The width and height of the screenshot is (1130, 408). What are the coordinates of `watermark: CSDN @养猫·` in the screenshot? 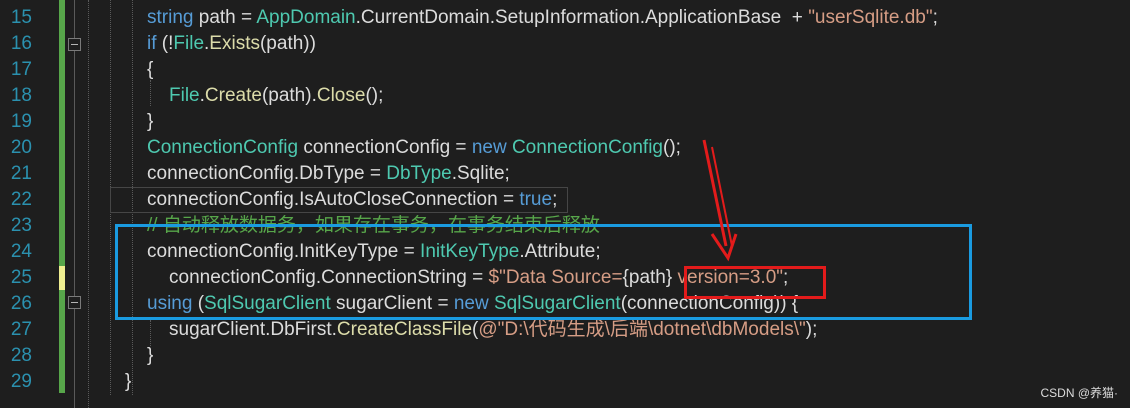 It's located at (1079, 393).